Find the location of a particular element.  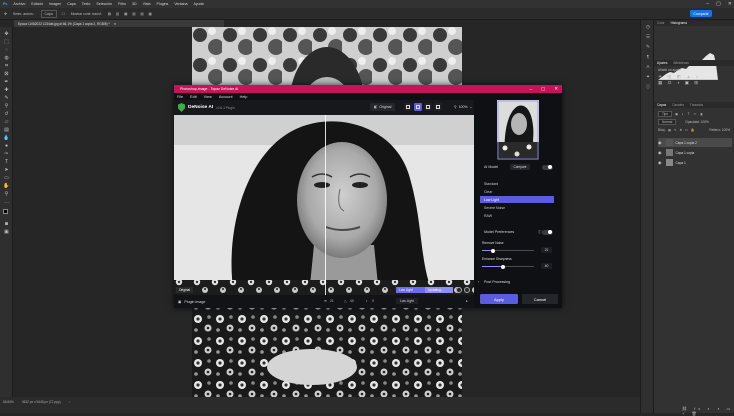

auto-select-label: Selec. autom.: is located at coordinates (24, 14).